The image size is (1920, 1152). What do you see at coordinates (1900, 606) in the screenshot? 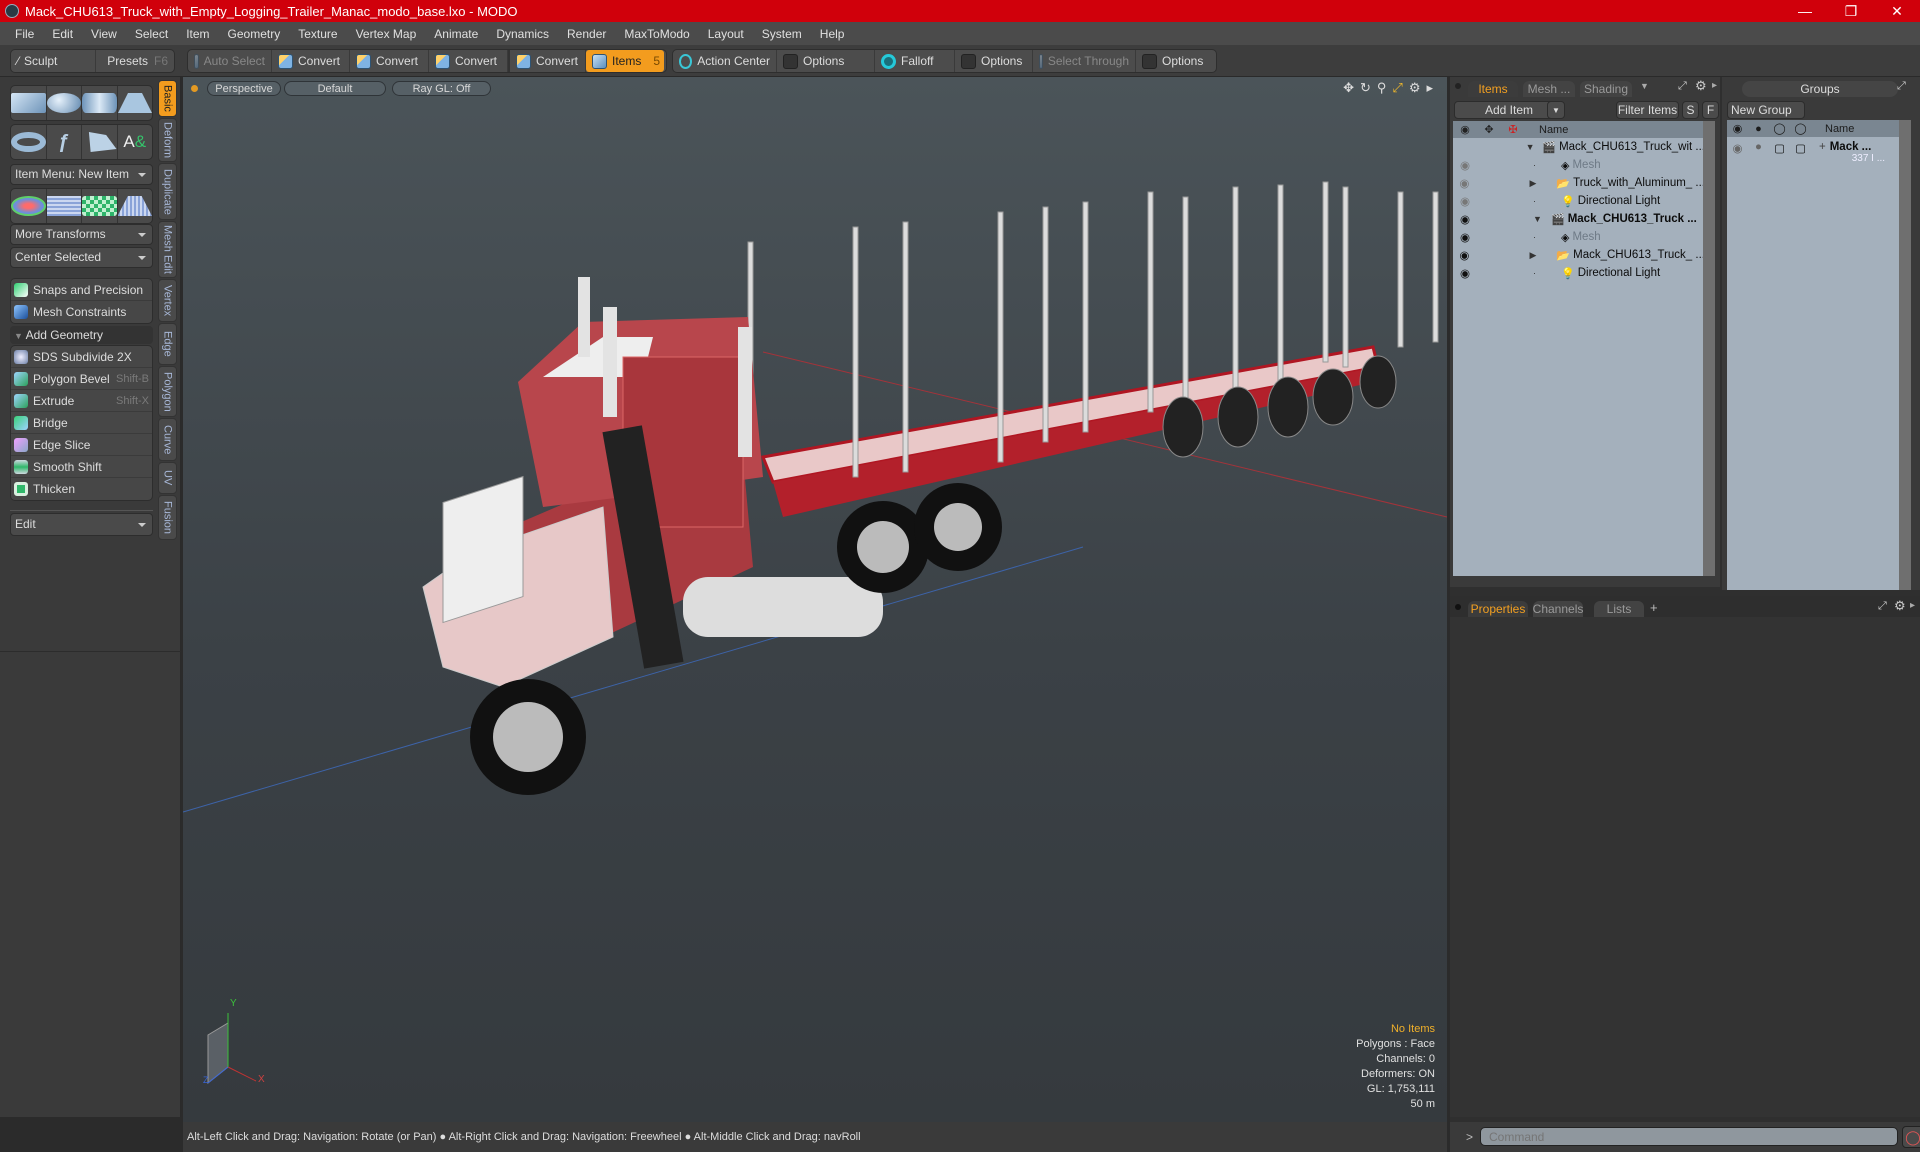
I see `gear-icon: ⚙` at bounding box center [1900, 606].